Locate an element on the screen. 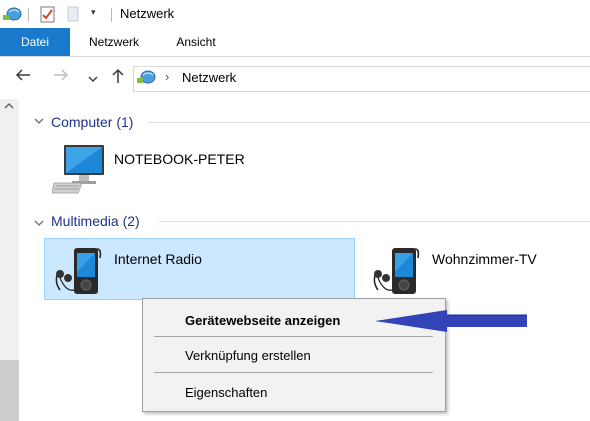  ribbon-tabs: Datei Netzwerk Ansicht is located at coordinates (295, 42).